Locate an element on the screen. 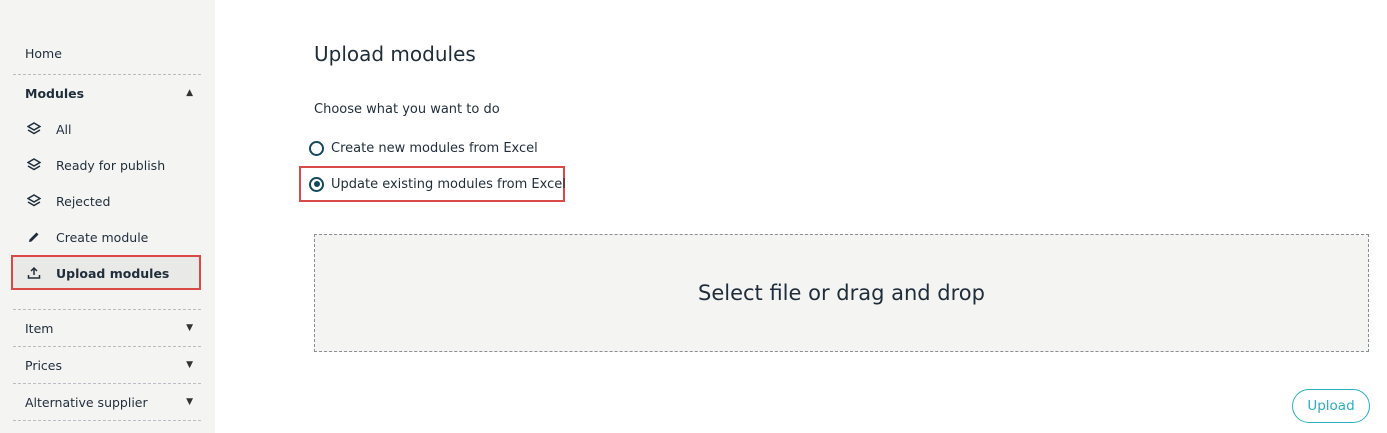  sidebar-item-all: All is located at coordinates (107, 129).